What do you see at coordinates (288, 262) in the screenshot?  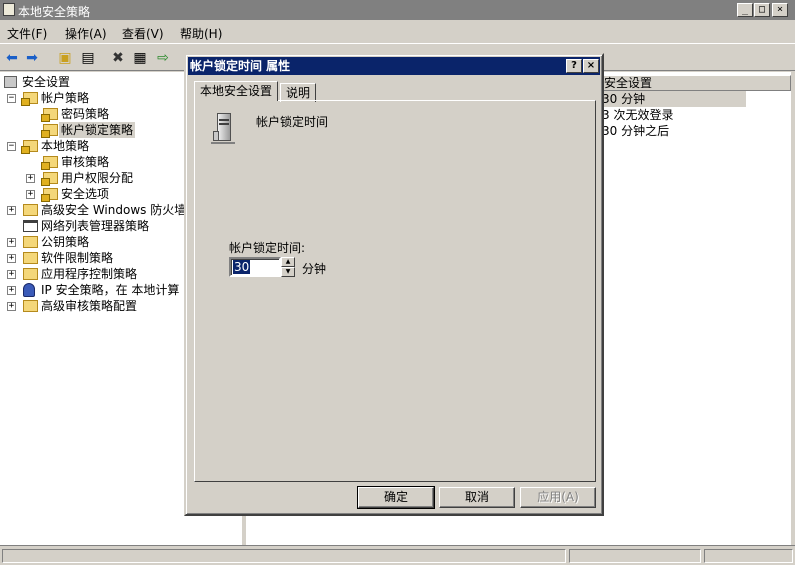 I see `spin-up-icon: ▲` at bounding box center [288, 262].